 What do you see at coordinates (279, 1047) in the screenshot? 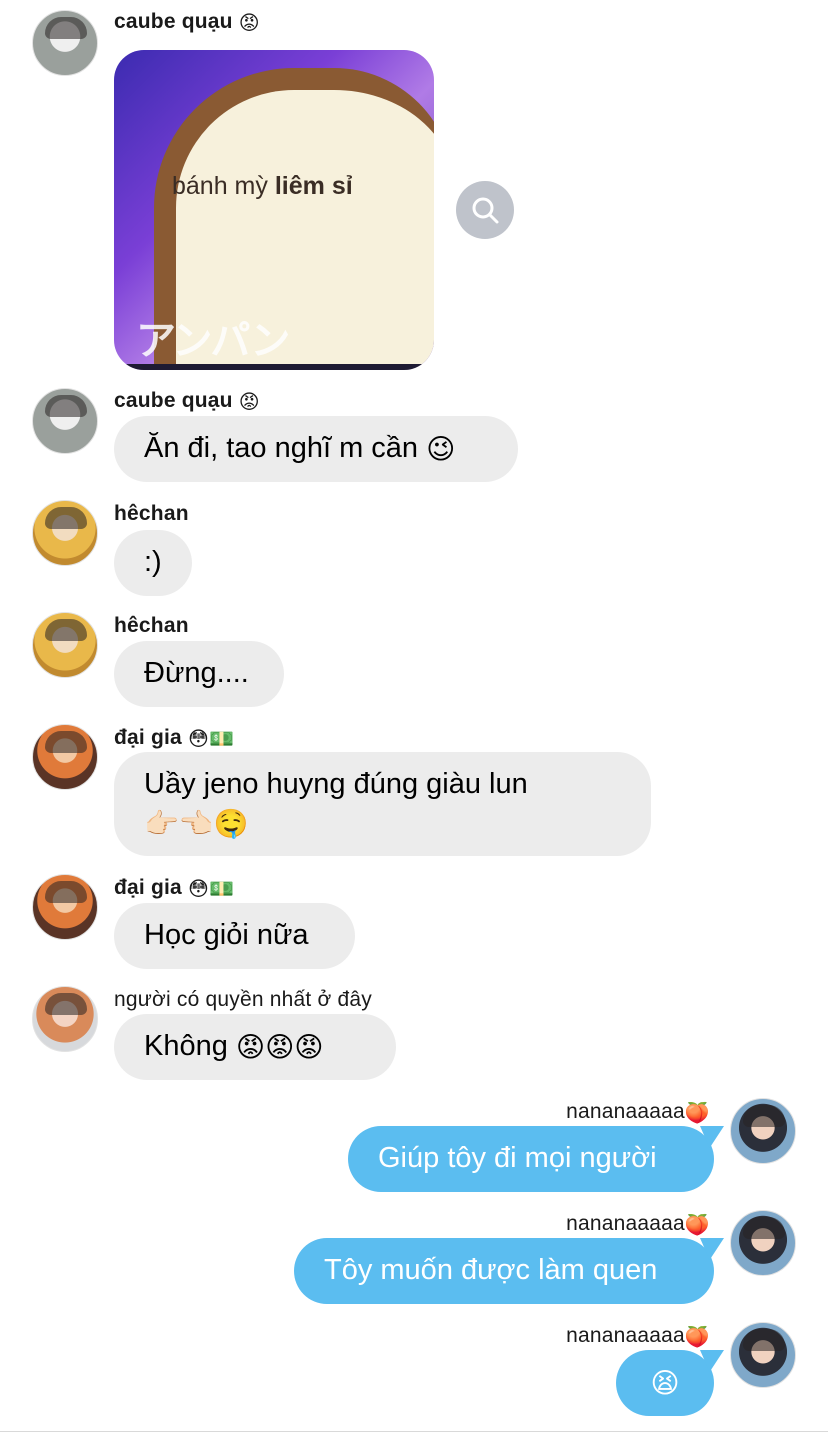
I see `message-emoji: 😡😡😡` at bounding box center [279, 1047].